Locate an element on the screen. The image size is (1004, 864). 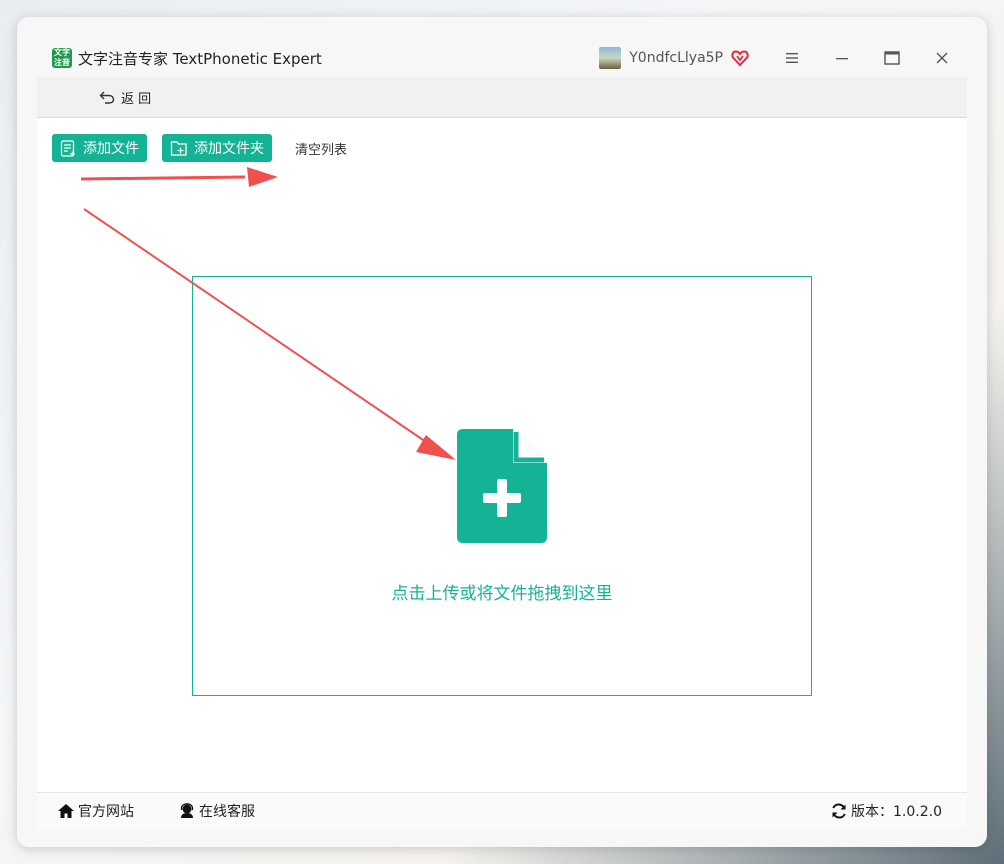
refresh-icon is located at coordinates (839, 811).